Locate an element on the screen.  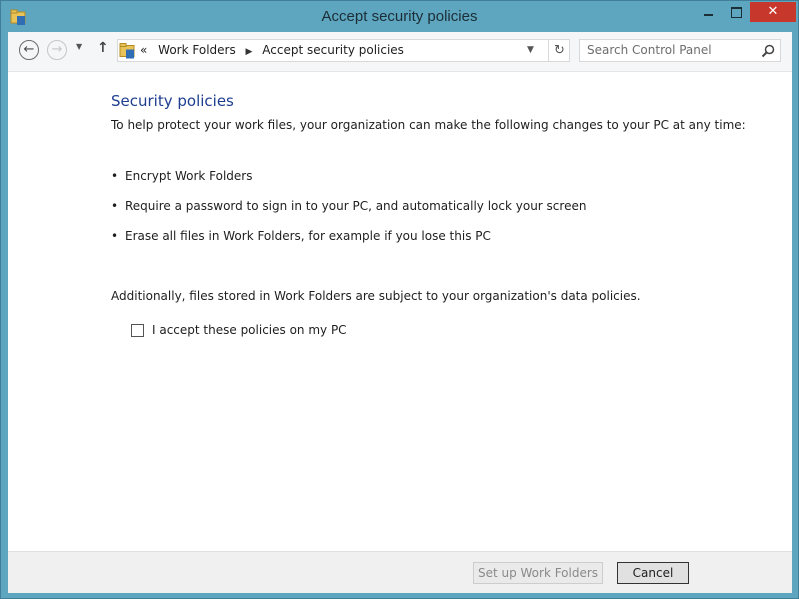
close-button: ✕ is located at coordinates (773, 12).